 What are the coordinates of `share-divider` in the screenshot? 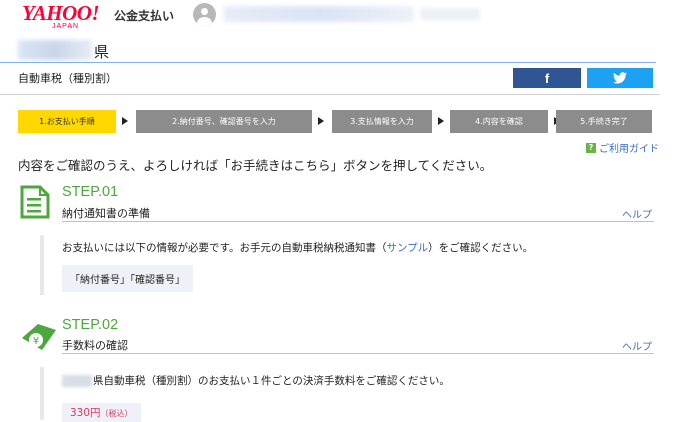 It's located at (330, 94).